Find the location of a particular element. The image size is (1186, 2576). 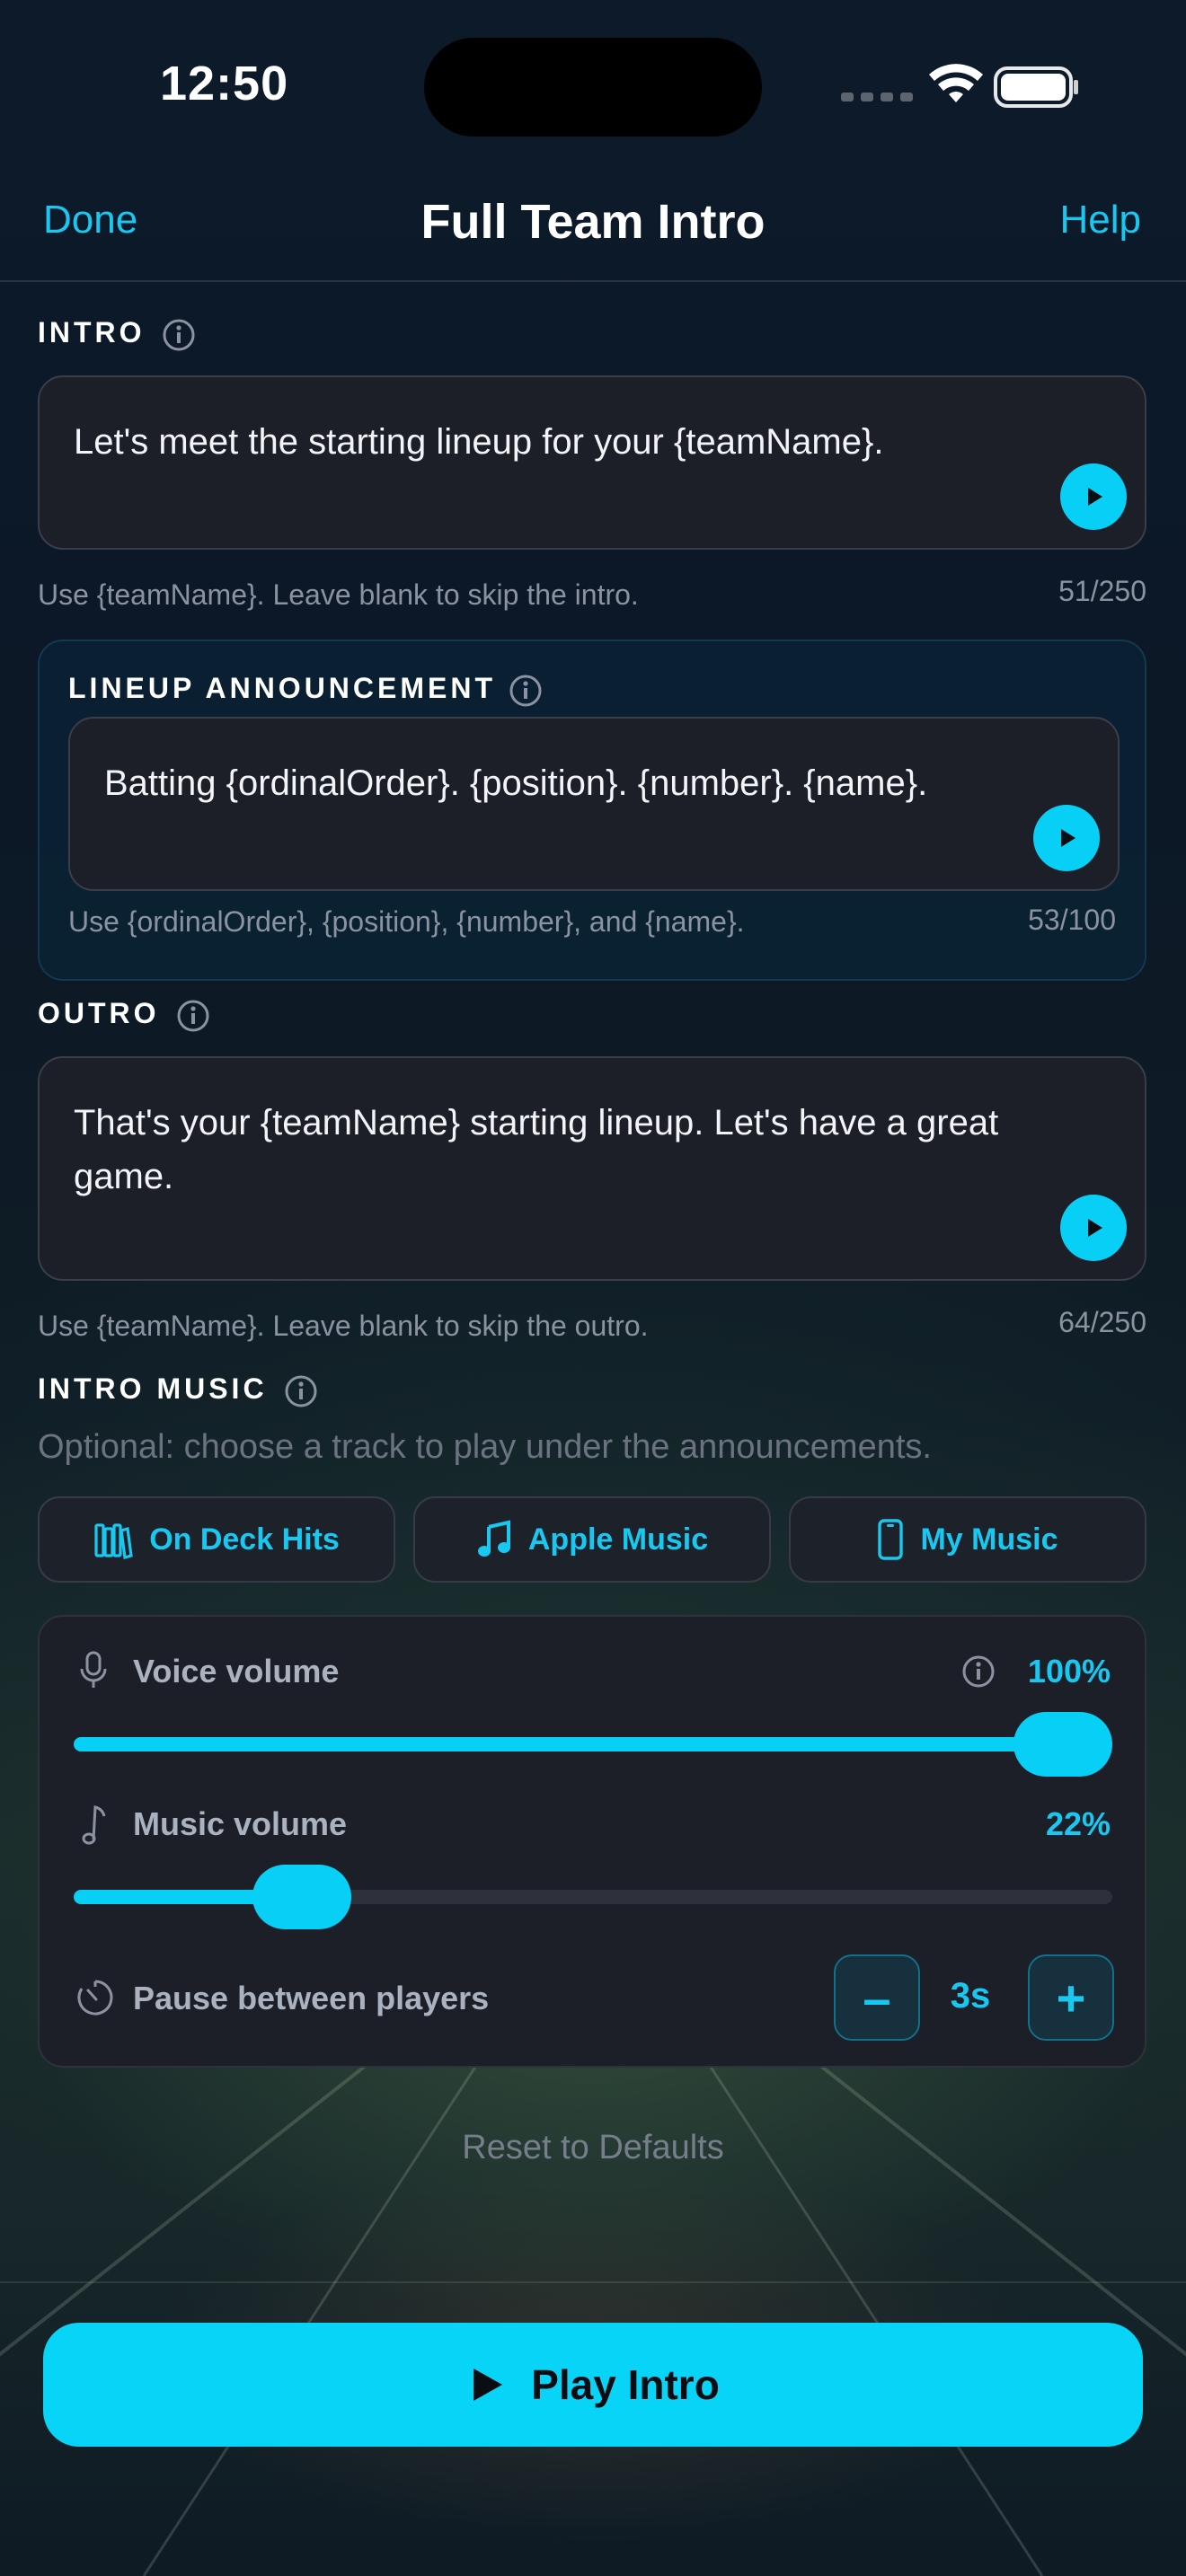

apple-music-button: Apple Music is located at coordinates (592, 1539).